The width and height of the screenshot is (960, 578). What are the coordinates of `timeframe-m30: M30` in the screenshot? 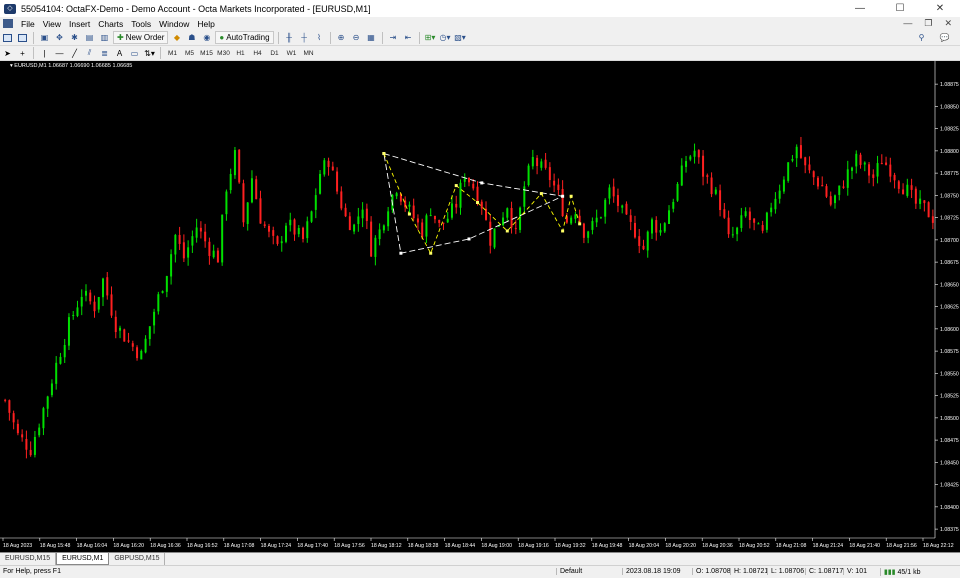 It's located at (223, 53).